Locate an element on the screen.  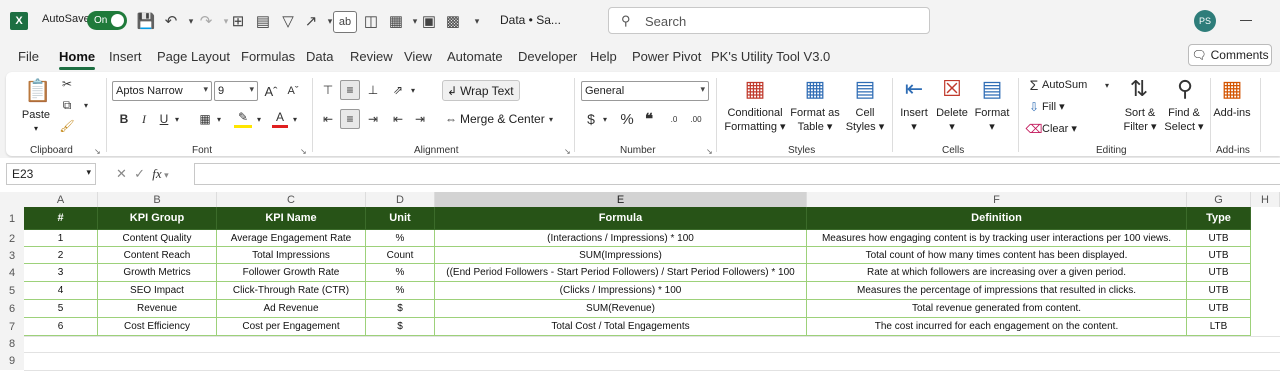
fill-color-dropdown-icon: ▾ is located at coordinates (259, 119).